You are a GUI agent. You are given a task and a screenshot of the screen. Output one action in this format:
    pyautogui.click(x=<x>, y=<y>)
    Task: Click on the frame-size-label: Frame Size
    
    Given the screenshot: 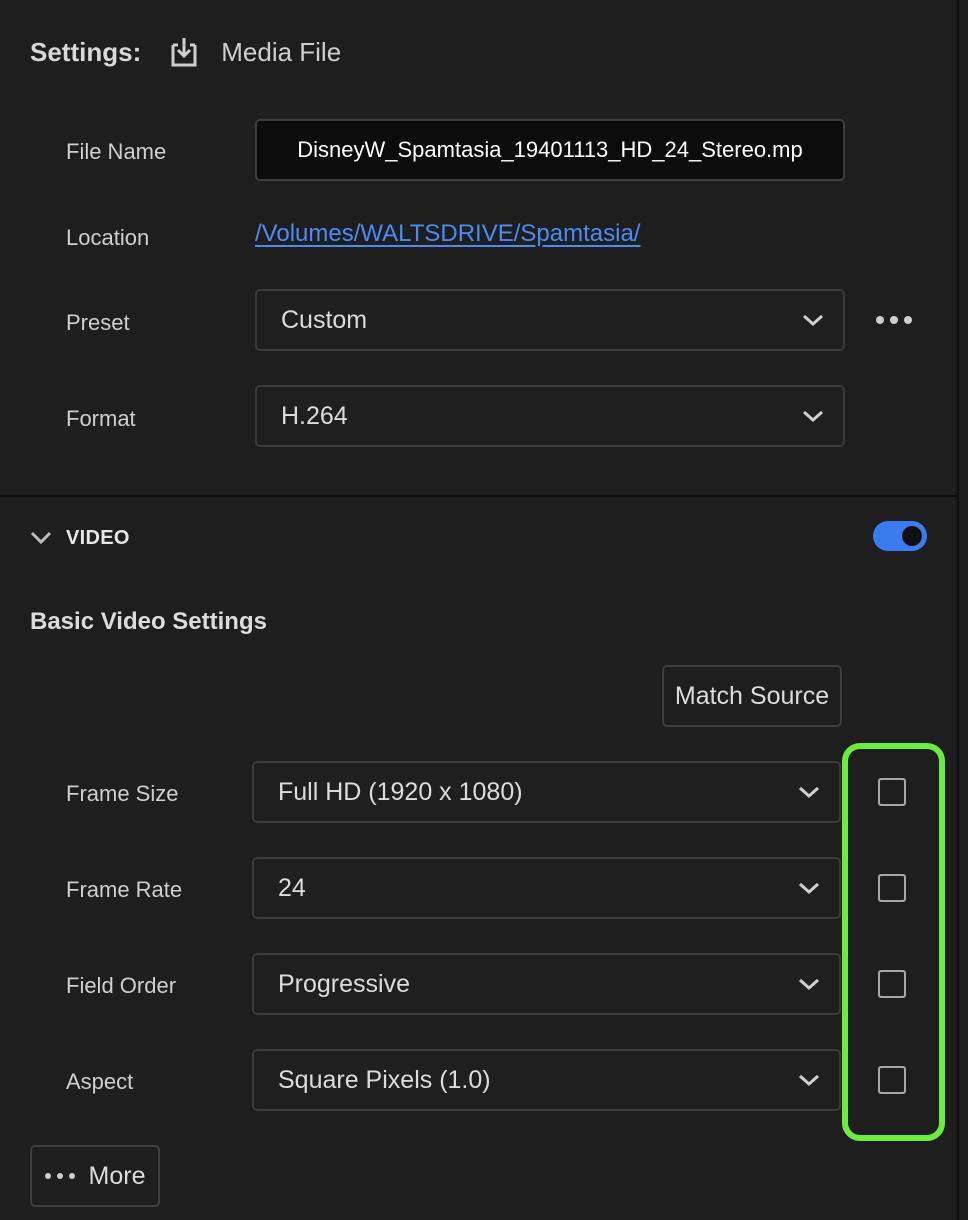 What is the action you would take?
    pyautogui.click(x=122, y=793)
    